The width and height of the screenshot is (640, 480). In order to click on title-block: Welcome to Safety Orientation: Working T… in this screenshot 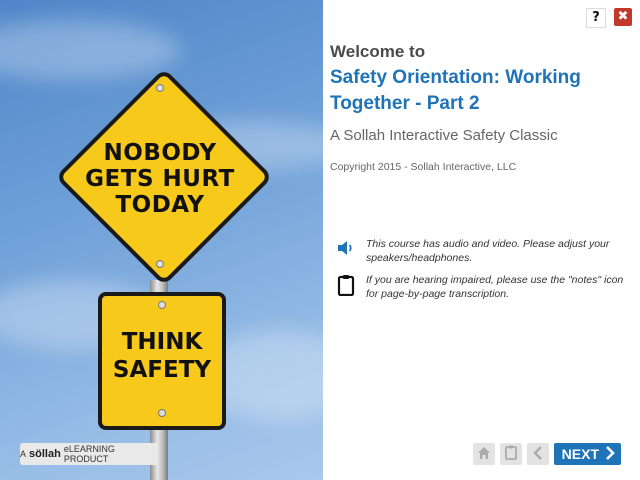, I will do `click(480, 107)`.